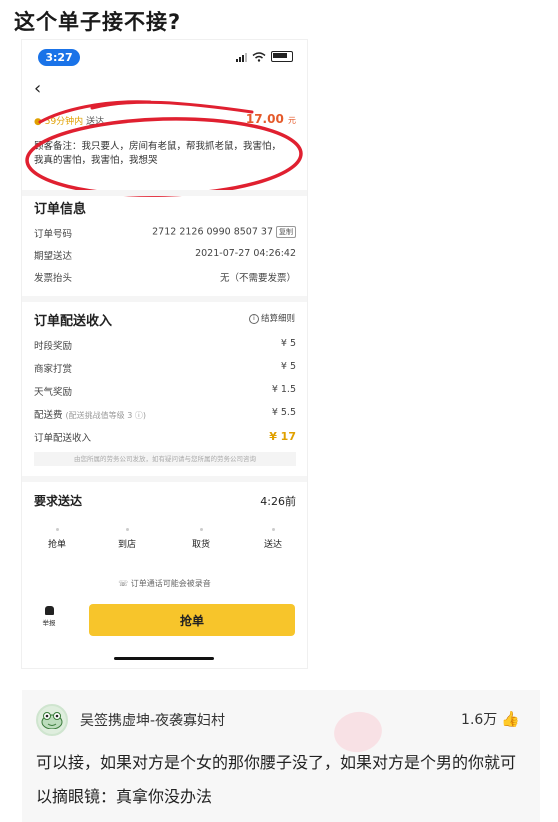 The height and width of the screenshot is (822, 558). What do you see at coordinates (283, 412) in the screenshot?
I see `income-value: ¥ 5.5` at bounding box center [283, 412].